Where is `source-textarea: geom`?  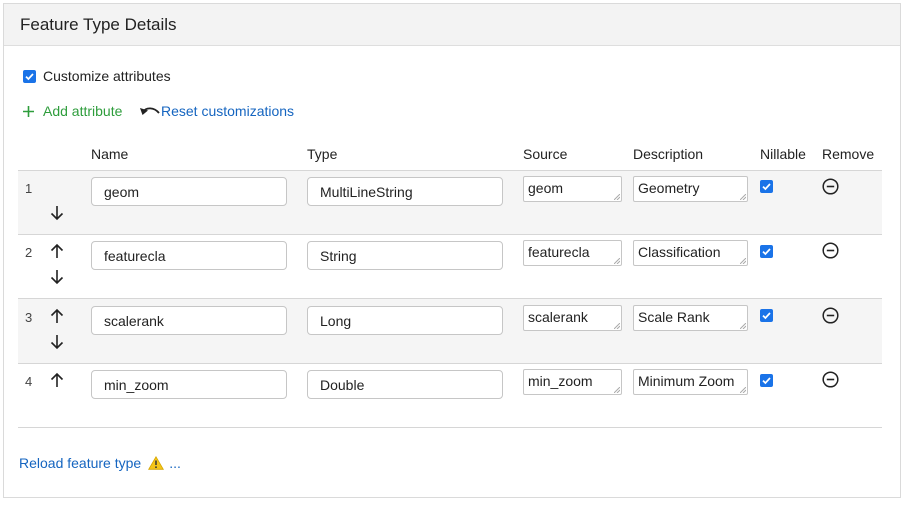 source-textarea: geom is located at coordinates (572, 189).